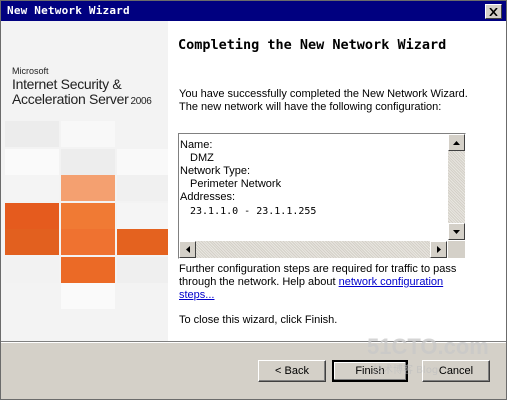  Describe the element at coordinates (456, 249) in the screenshot. I see `scrollbar-corner` at that location.